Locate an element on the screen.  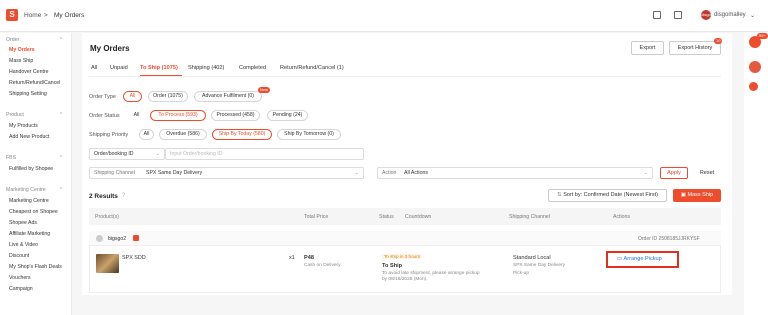
export-history-button: Export History is located at coordinates (695, 48).